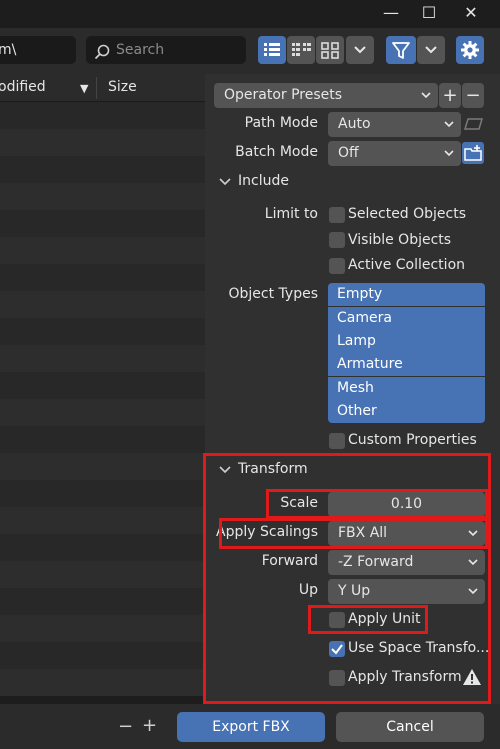  I want to click on visible-objects-label: Visible Objects, so click(400, 240).